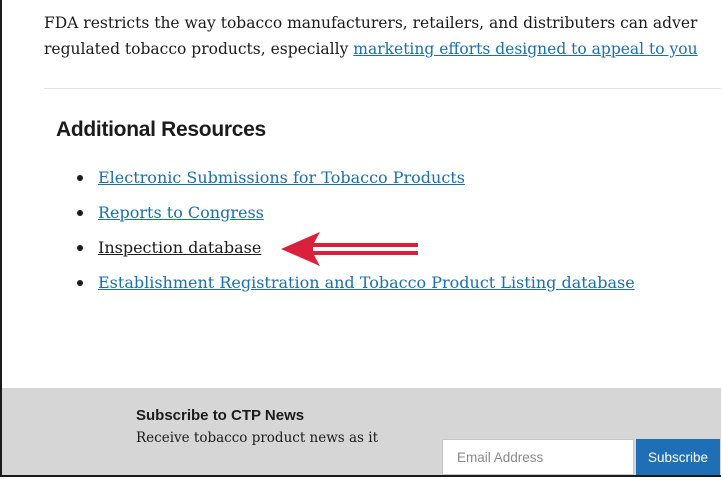 This screenshot has height=479, width=723. Describe the element at coordinates (161, 129) in the screenshot. I see `additional-resources-heading: Additional Resources` at that location.